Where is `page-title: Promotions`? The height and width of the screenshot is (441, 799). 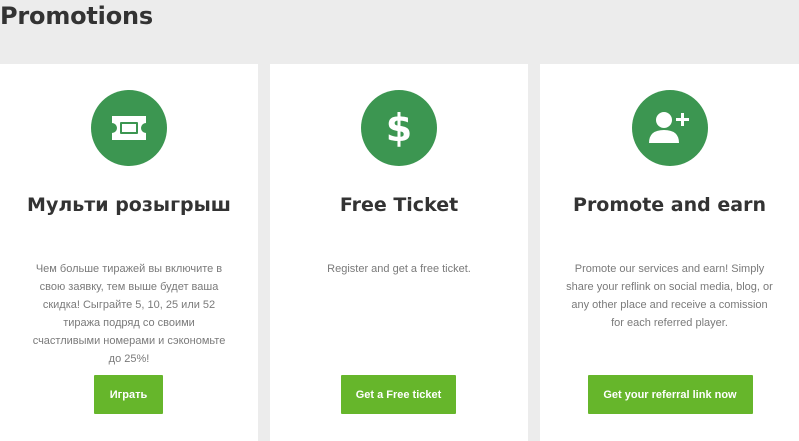 page-title: Promotions is located at coordinates (76, 16).